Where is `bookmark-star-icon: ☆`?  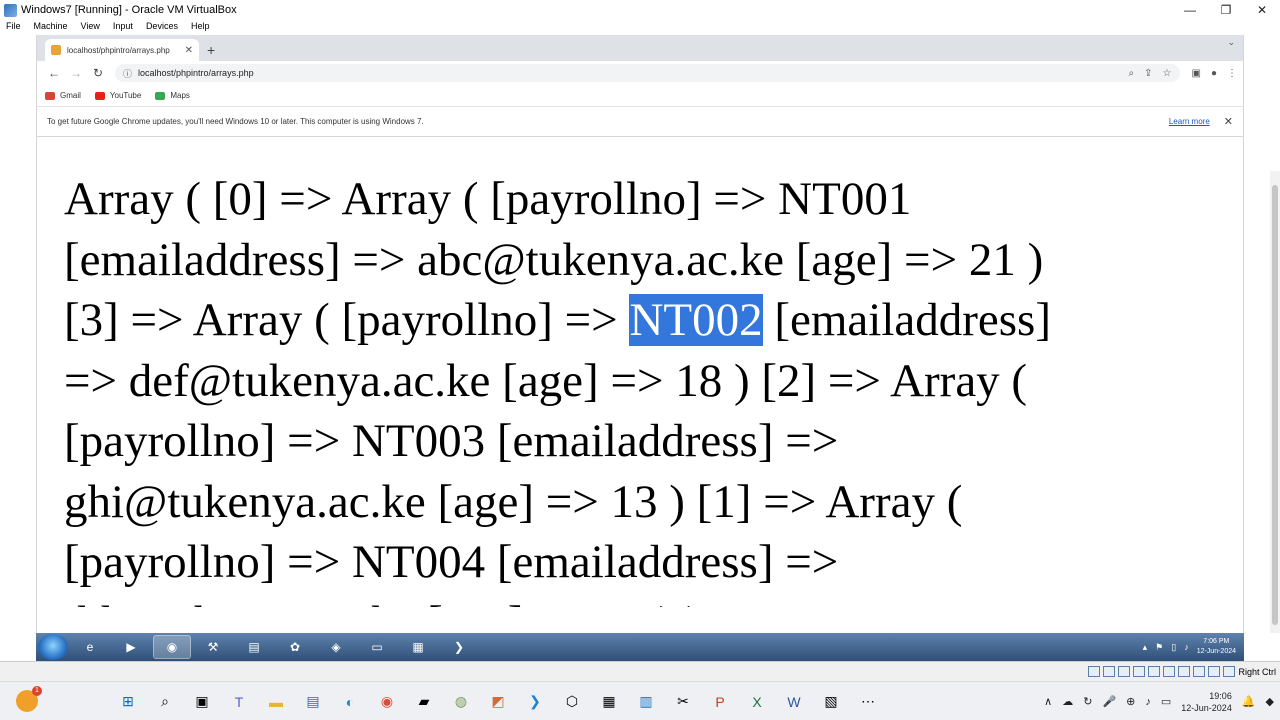 bookmark-star-icon: ☆ is located at coordinates (1167, 73).